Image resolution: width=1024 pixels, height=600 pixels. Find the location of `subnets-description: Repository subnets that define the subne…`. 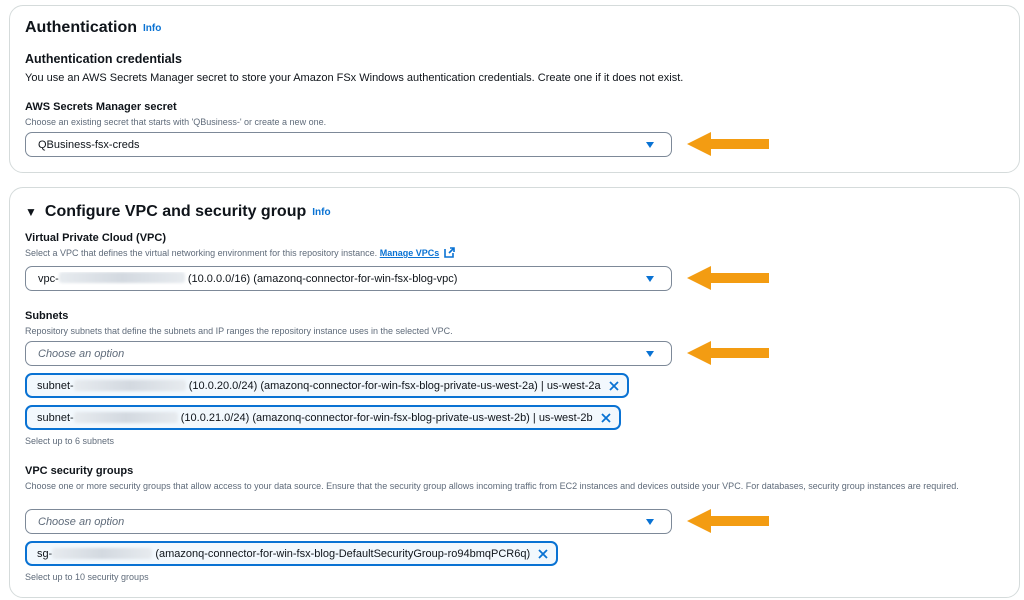

subnets-description: Repository subnets that define the subne… is located at coordinates (239, 331).